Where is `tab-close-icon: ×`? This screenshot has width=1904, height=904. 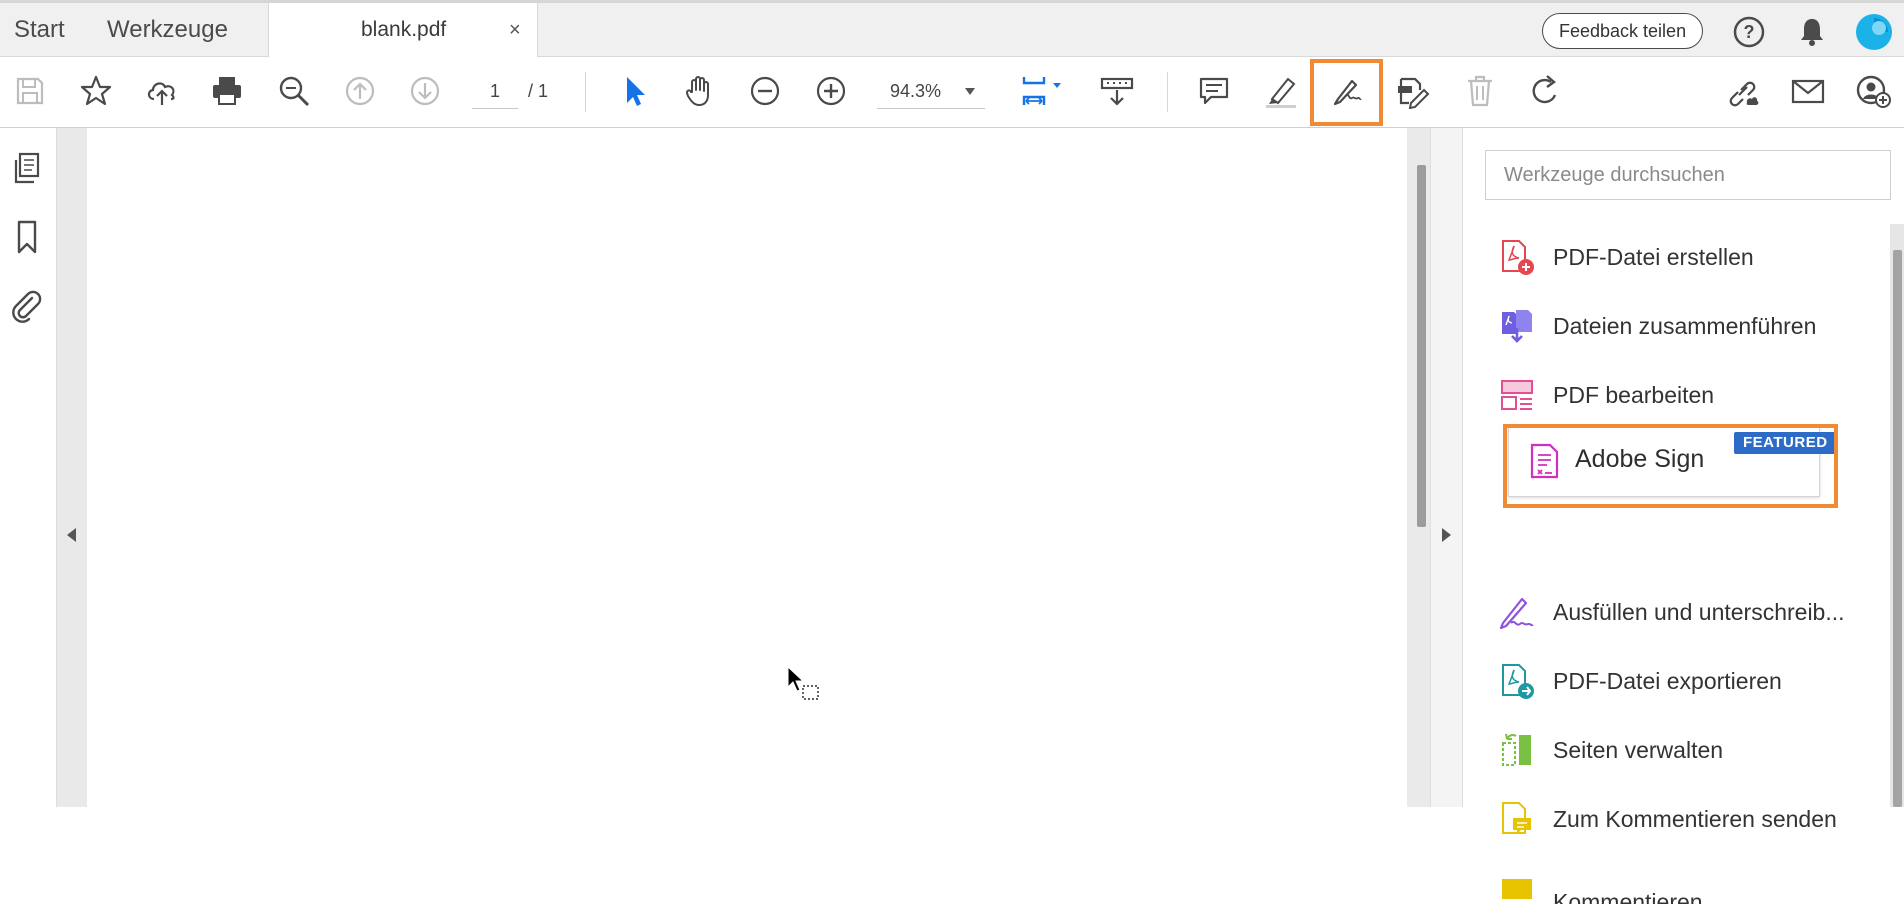 tab-close-icon: × is located at coordinates (515, 30).